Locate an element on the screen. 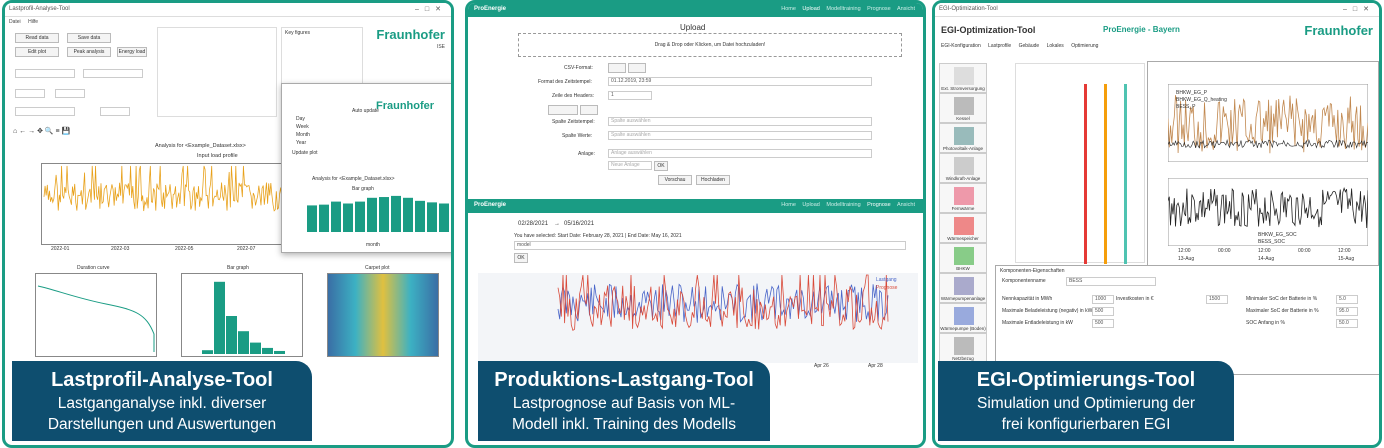 The image size is (1384, 448). option-week: Week is located at coordinates (302, 127).